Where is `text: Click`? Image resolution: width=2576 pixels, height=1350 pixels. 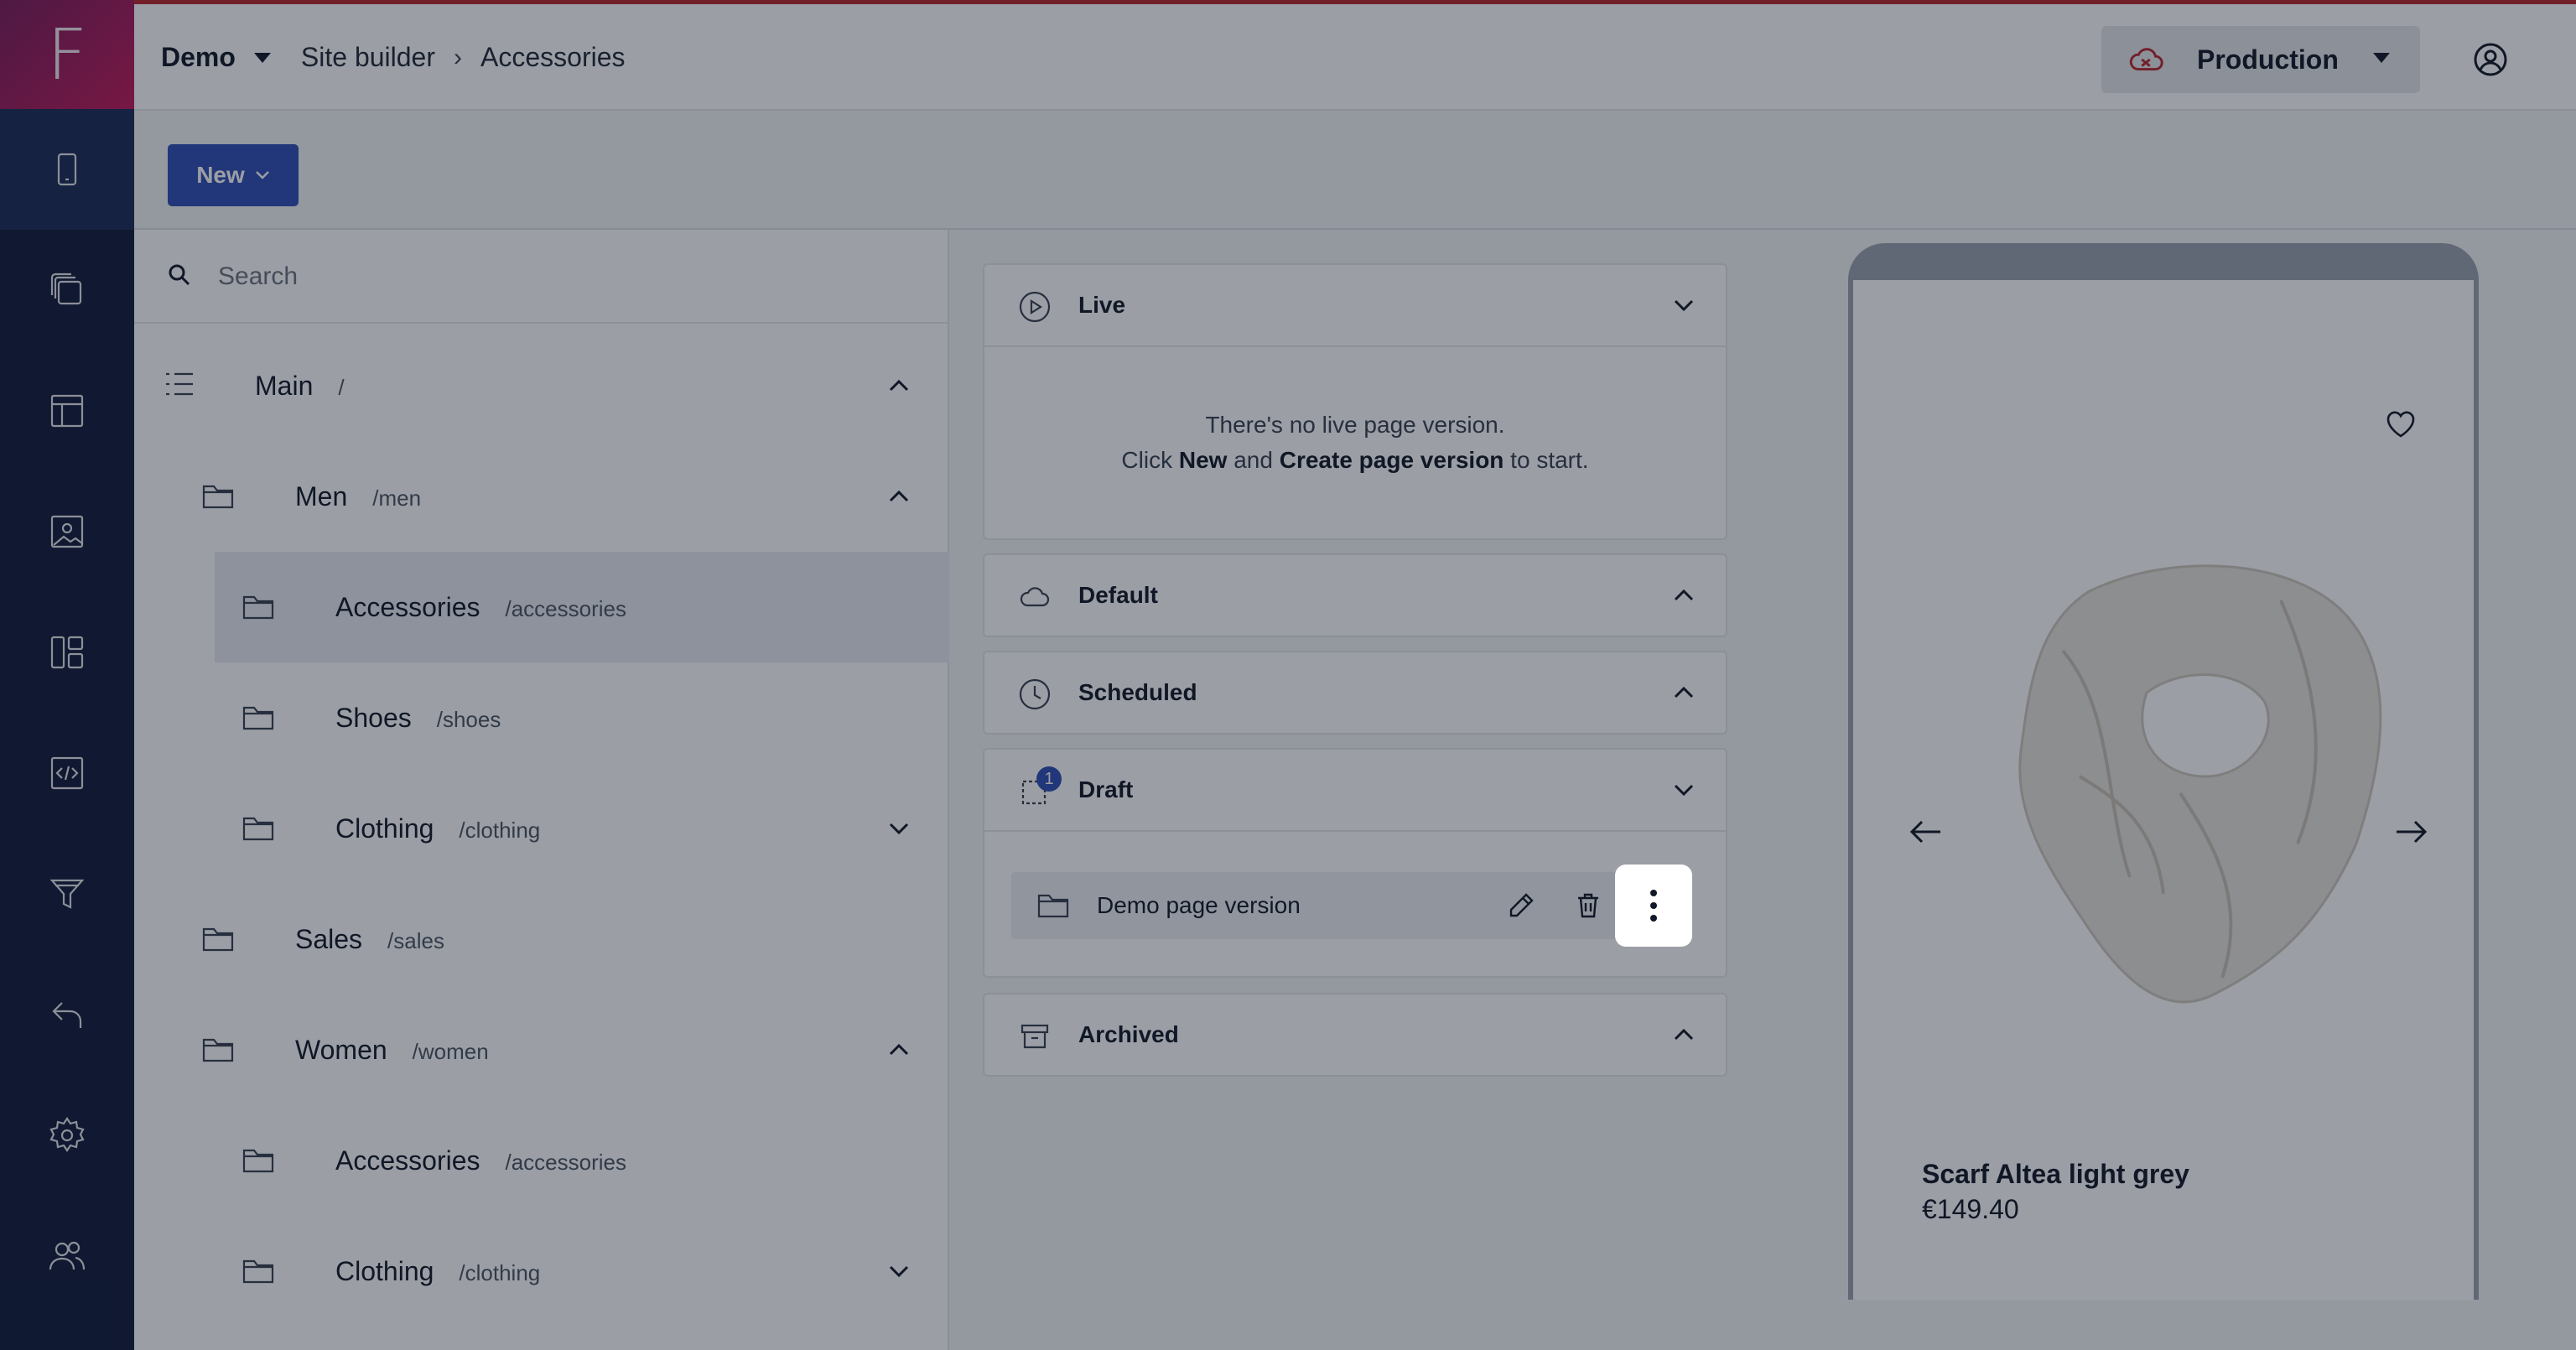 text: Click is located at coordinates (1150, 460).